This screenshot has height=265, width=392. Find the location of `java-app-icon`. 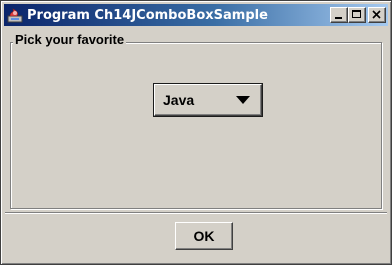

java-app-icon is located at coordinates (15, 15).